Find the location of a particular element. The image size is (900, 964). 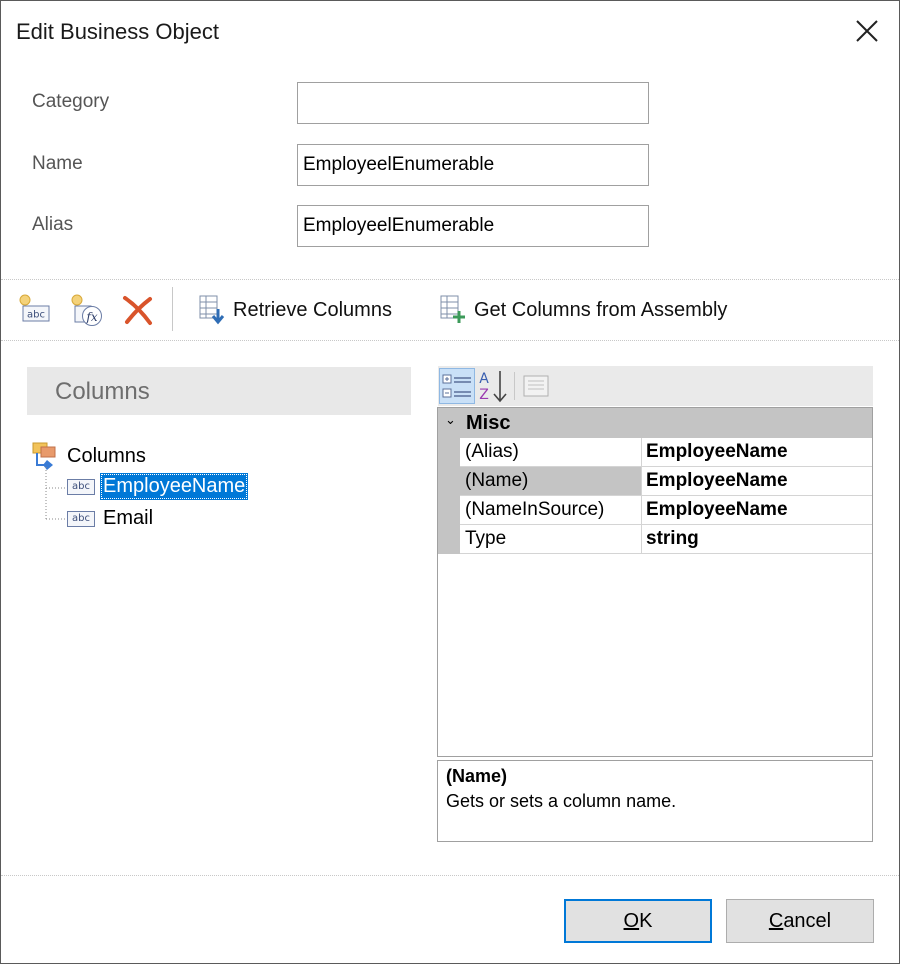

add-columns-icon is located at coordinates (452, 309).